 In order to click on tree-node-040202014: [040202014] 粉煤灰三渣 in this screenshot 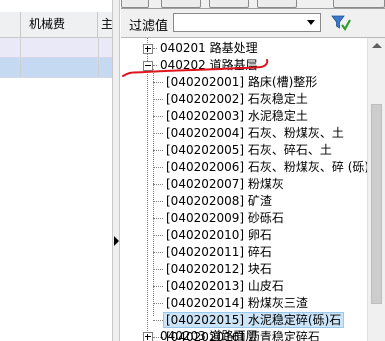, I will do `click(237, 303)`.